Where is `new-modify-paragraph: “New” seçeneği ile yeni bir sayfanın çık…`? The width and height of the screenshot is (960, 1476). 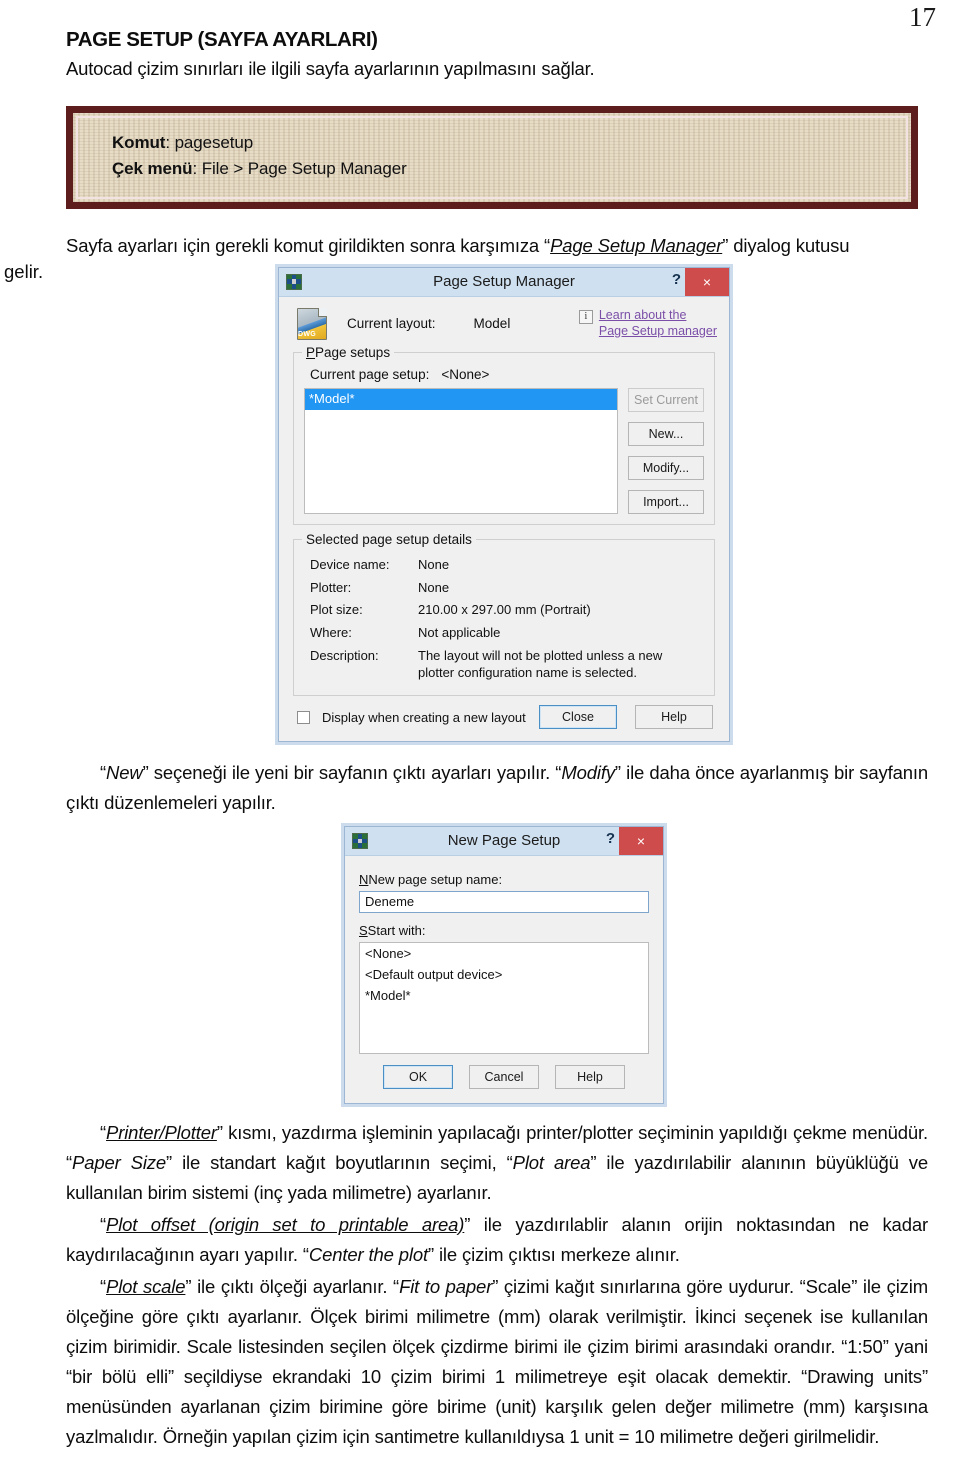
new-modify-paragraph: “New” seçeneği ile yeni bir sayfanın çık… is located at coordinates (497, 788).